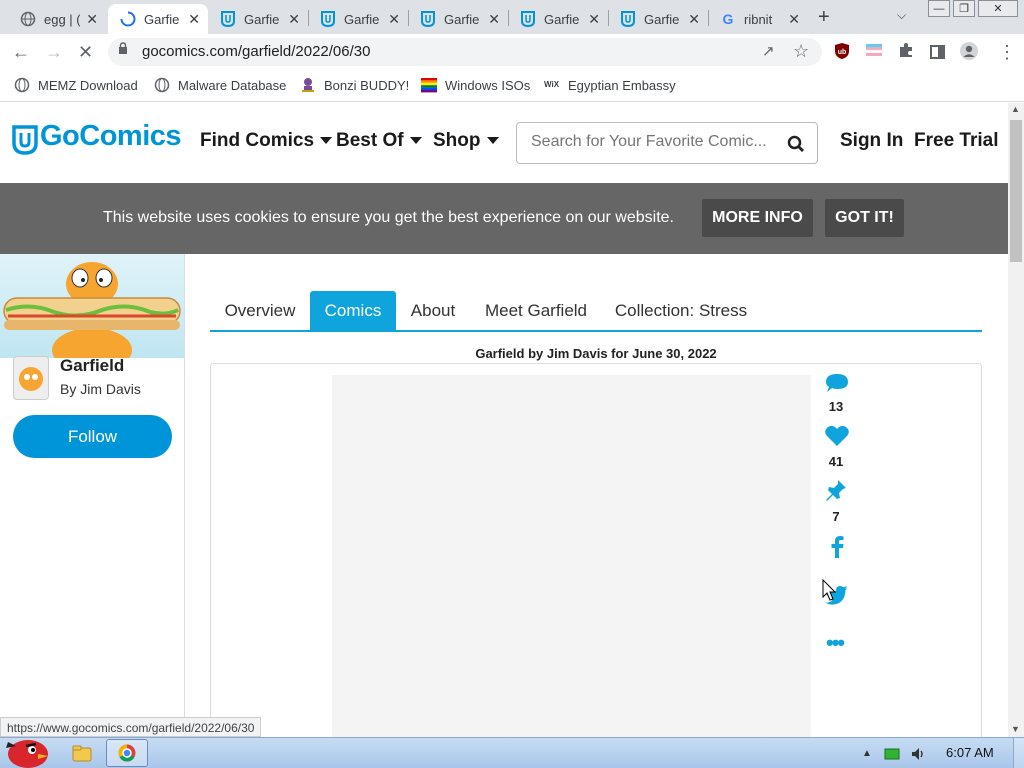  What do you see at coordinates (837, 490) in the screenshot?
I see `pin-icon` at bounding box center [837, 490].